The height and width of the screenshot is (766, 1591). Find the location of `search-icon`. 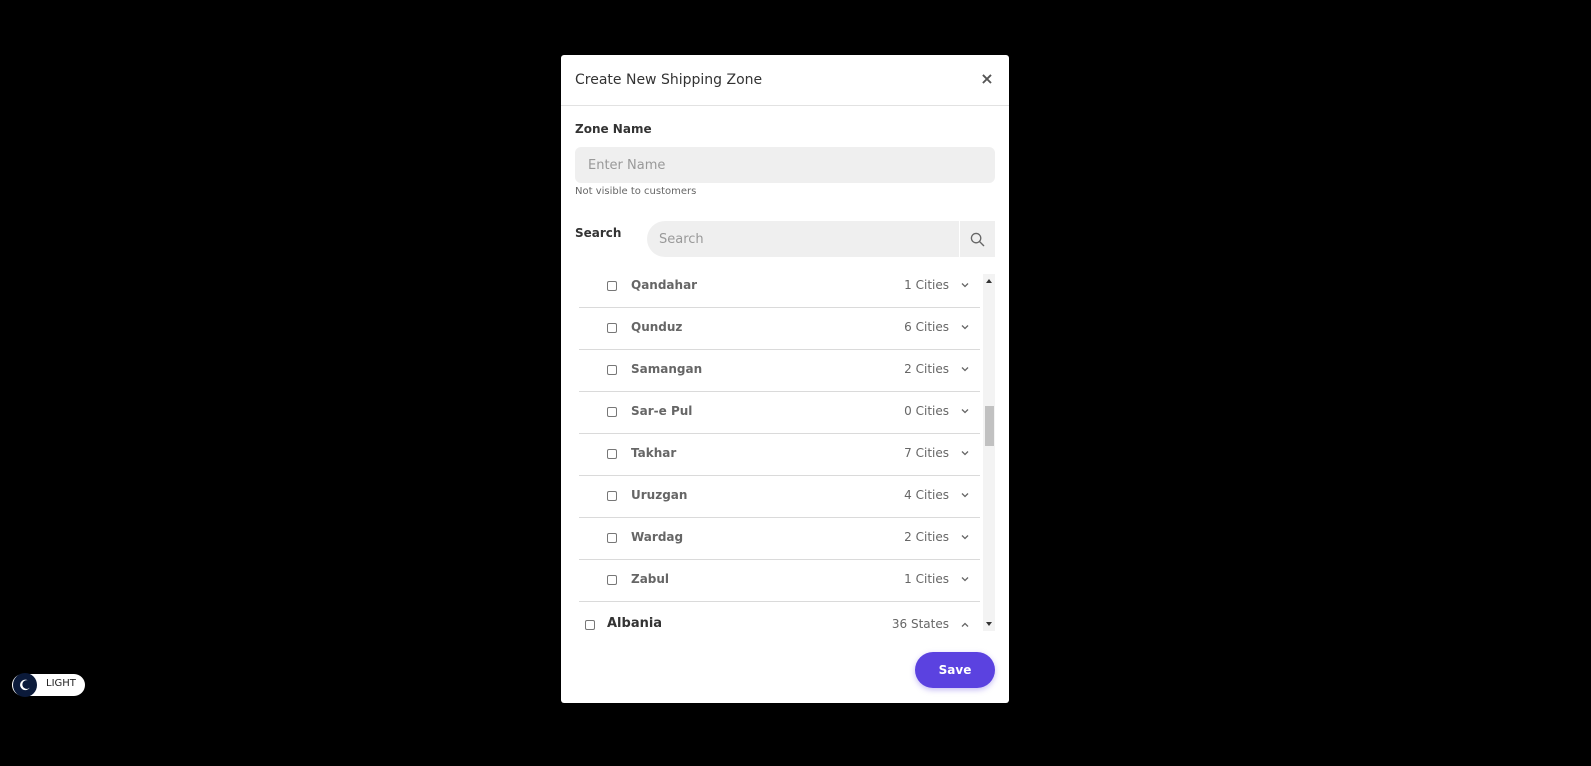

search-icon is located at coordinates (977, 239).